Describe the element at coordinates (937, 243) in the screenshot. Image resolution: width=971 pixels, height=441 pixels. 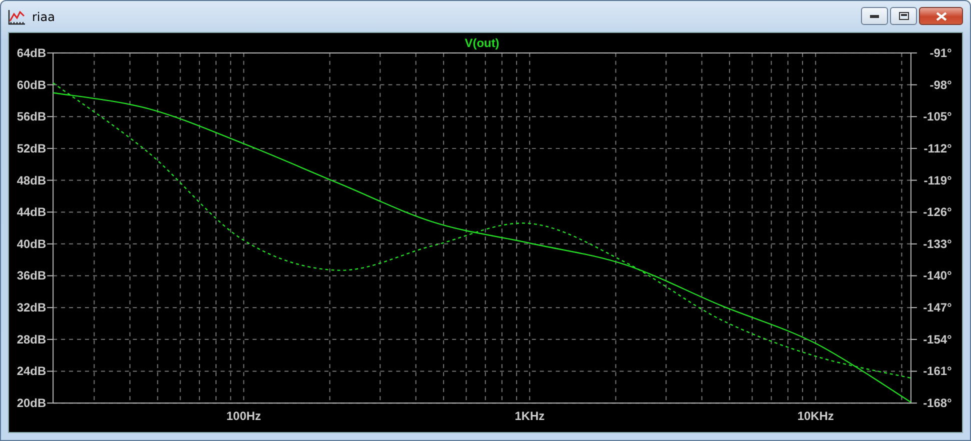
I see `tick-label: -133°` at that location.